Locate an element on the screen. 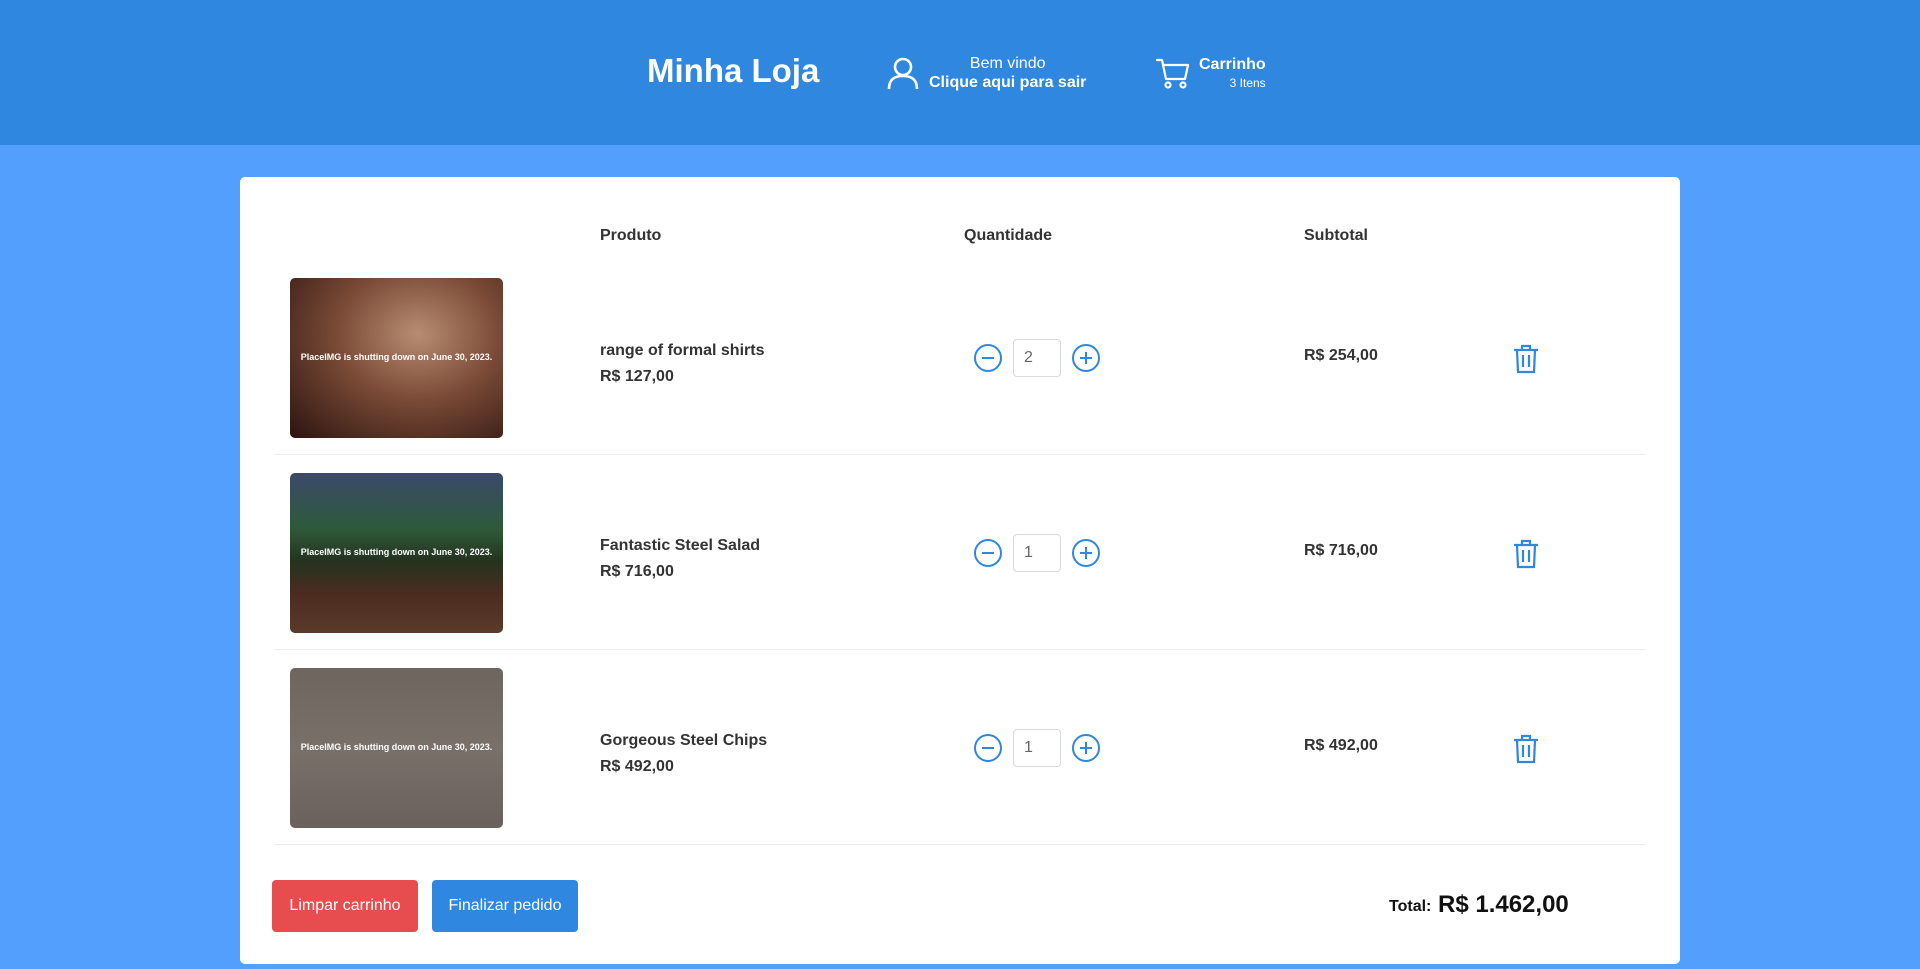 This screenshot has width=1920, height=969. user-greeting: Bem vindo is located at coordinates (1007, 63).